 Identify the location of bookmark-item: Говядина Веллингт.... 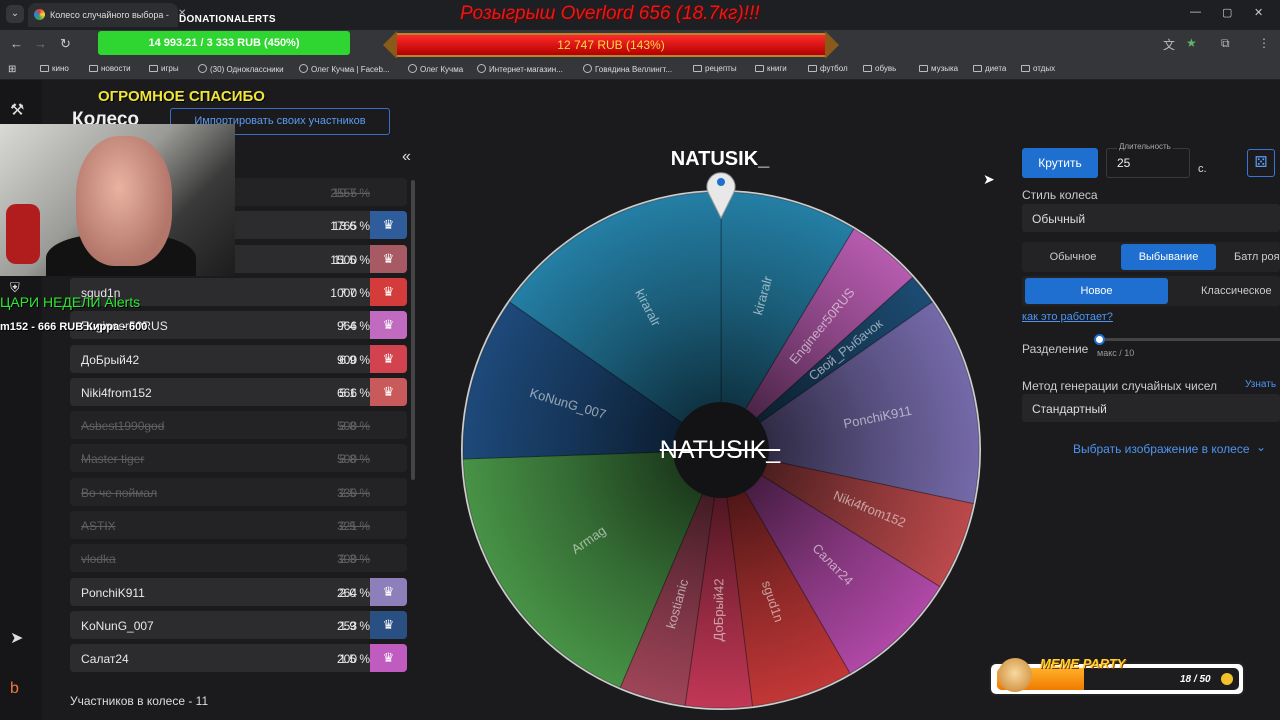
(627, 69).